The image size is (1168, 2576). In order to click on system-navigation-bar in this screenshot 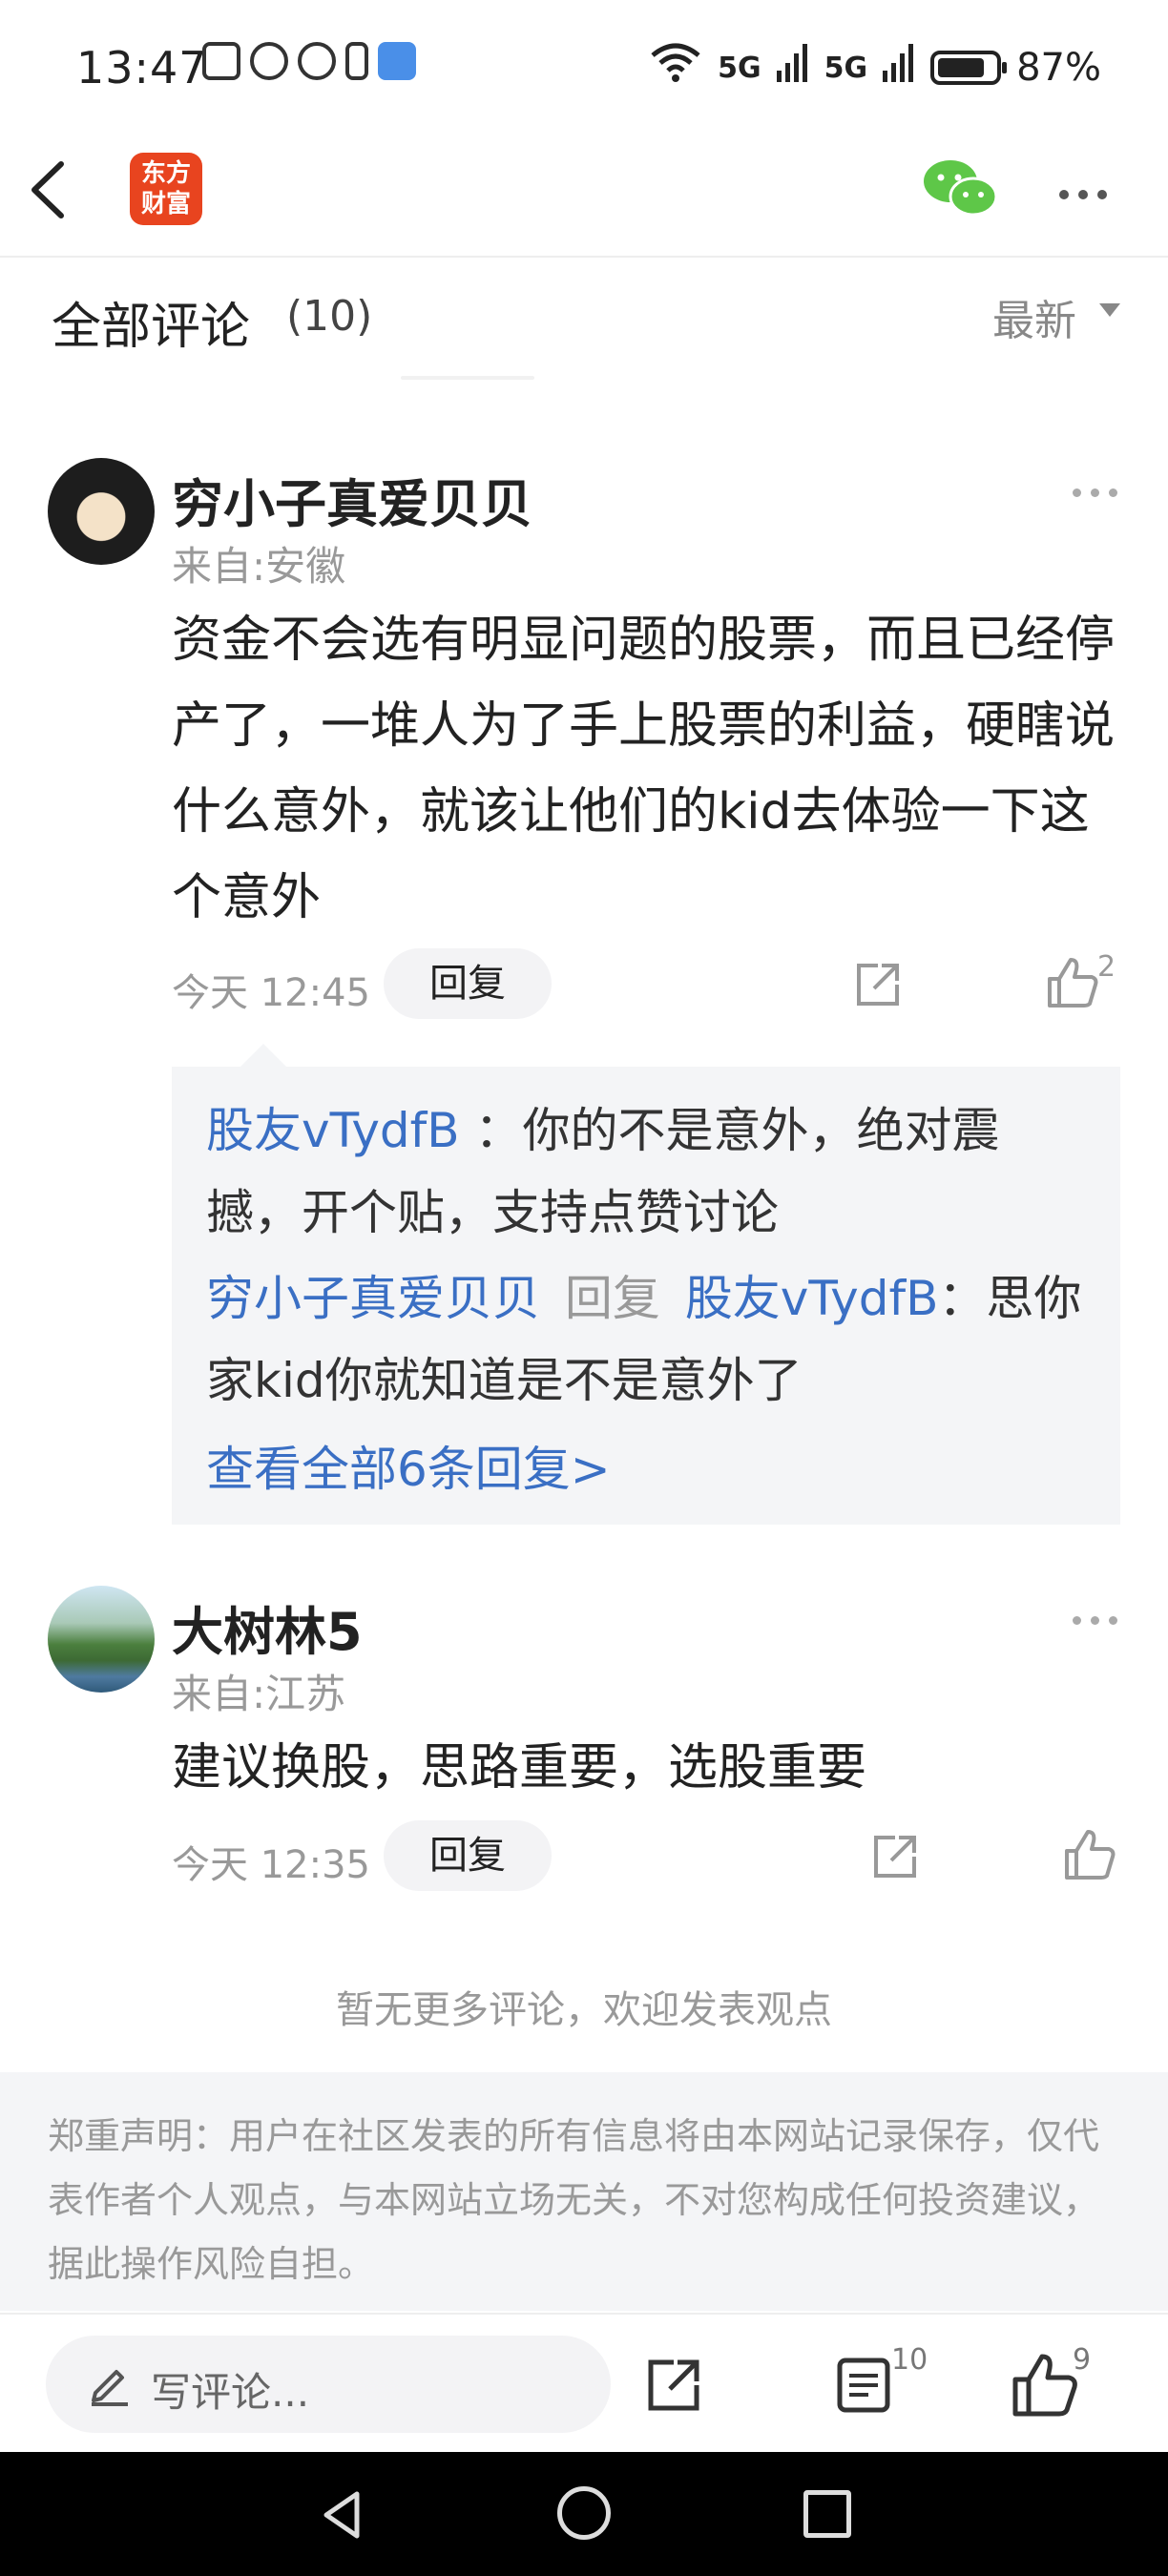, I will do `click(584, 2514)`.